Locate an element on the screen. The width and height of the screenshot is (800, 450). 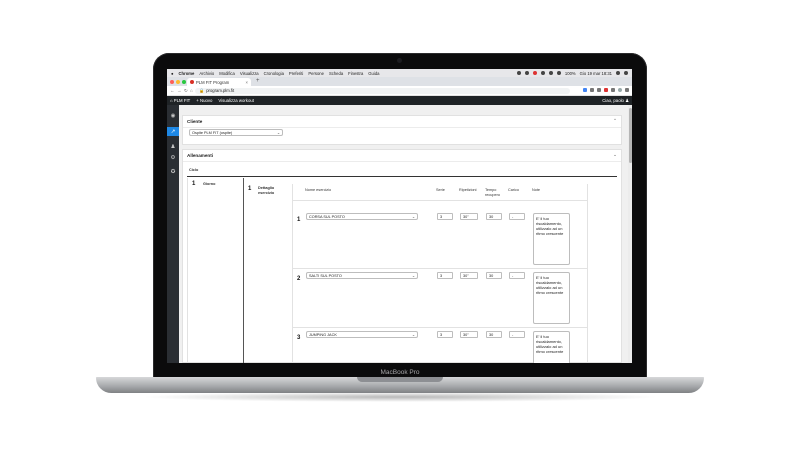
col-recupero: Tempo recupero is located at coordinates (492, 192).